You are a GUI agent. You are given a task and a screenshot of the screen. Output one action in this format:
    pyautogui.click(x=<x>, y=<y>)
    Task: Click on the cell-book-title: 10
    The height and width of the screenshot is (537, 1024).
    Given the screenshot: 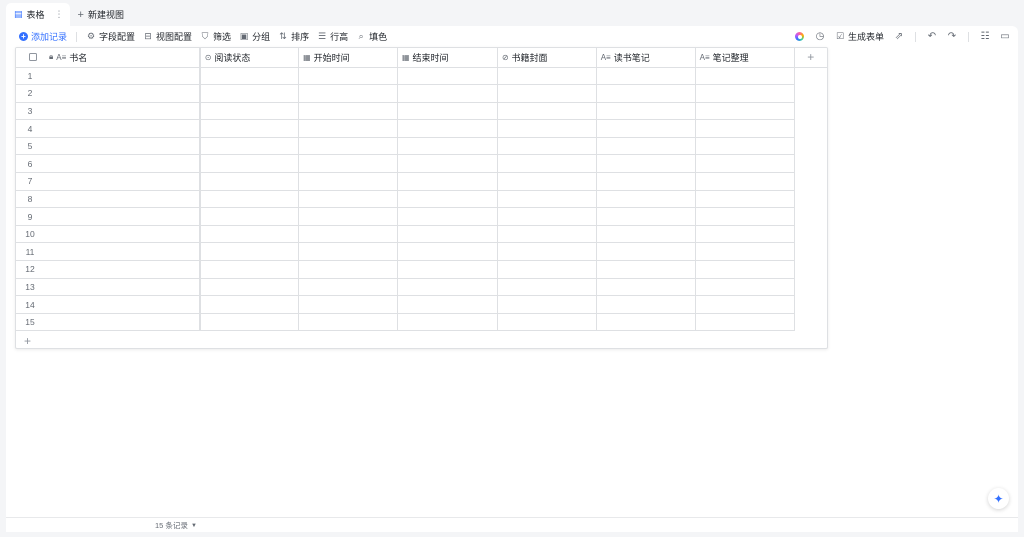 What is the action you would take?
    pyautogui.click(x=108, y=234)
    